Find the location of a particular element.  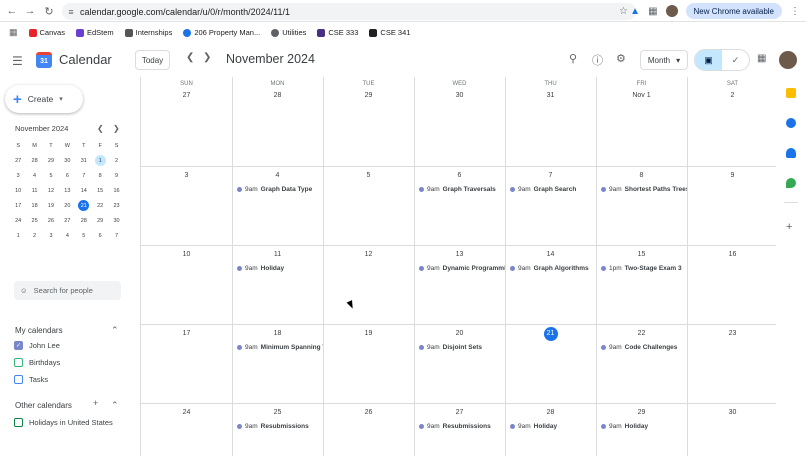

contacts-icon is located at coordinates (791, 153).